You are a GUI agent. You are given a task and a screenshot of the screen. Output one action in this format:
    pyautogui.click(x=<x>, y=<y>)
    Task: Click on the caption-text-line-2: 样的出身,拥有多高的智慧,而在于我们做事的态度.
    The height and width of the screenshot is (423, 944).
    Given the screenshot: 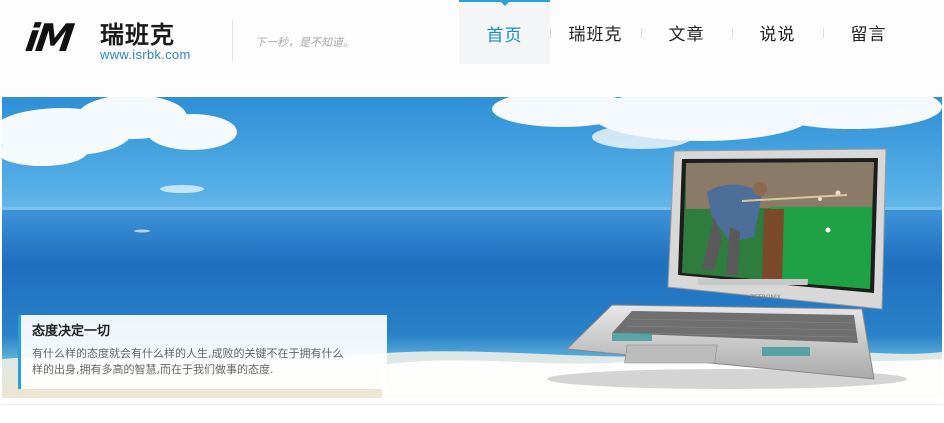 What is the action you would take?
    pyautogui.click(x=153, y=369)
    